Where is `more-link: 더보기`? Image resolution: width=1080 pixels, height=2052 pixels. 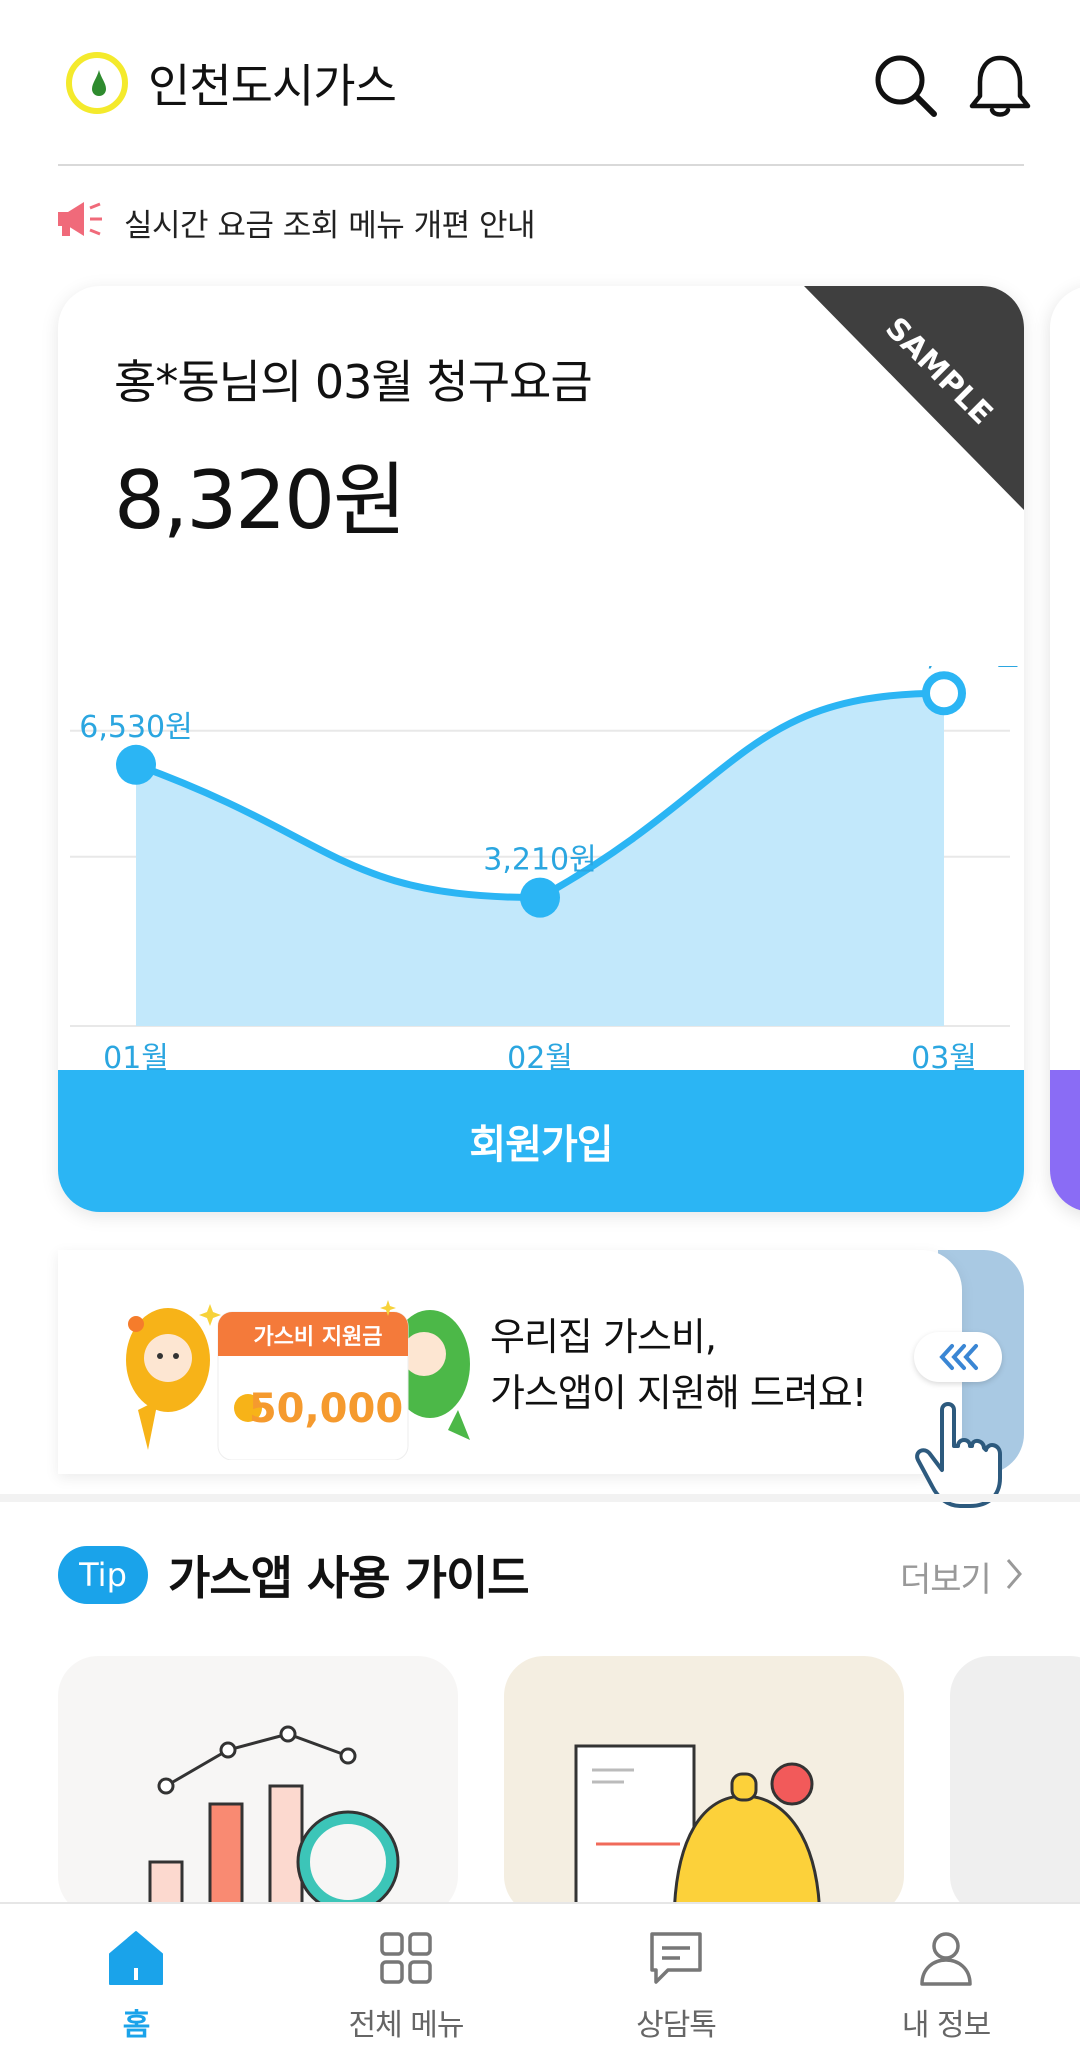
more-link: 더보기 is located at coordinates (946, 1576).